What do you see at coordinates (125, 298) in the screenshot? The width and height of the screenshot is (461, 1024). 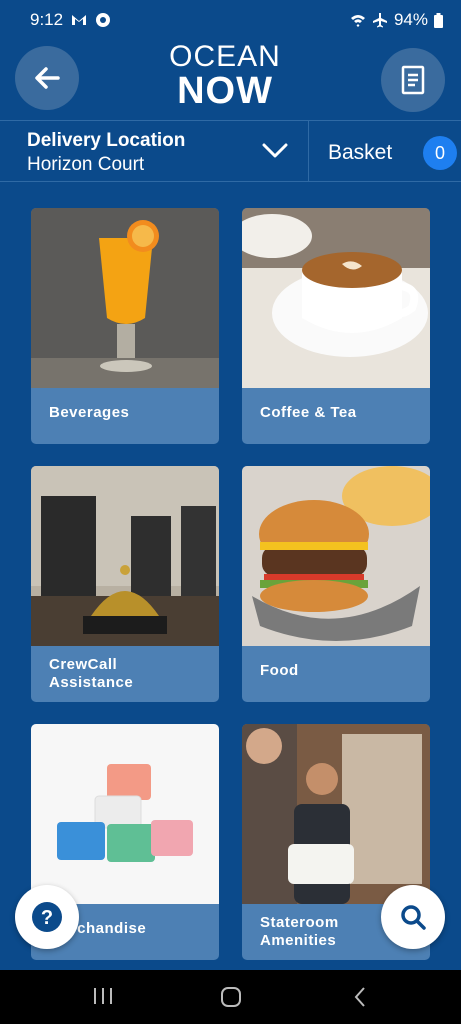 I see `beverages-image` at bounding box center [125, 298].